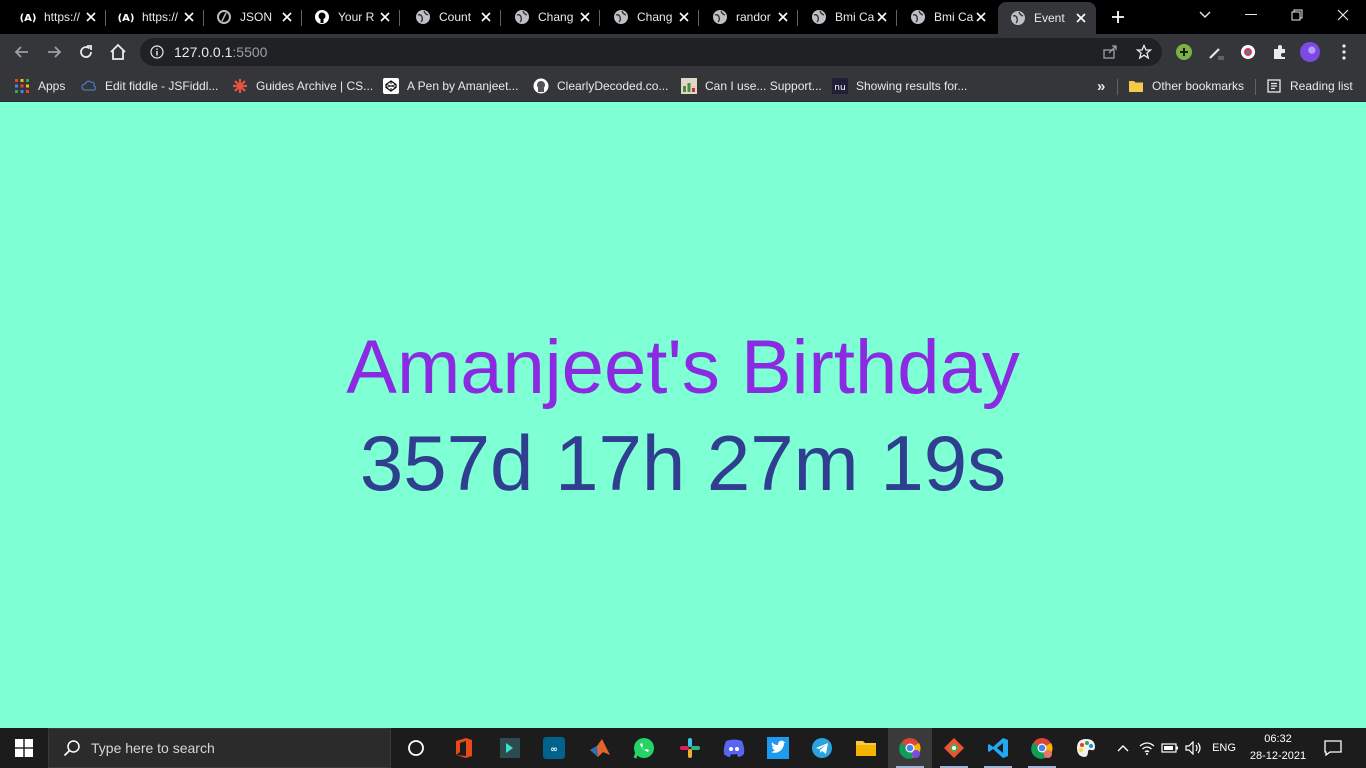  What do you see at coordinates (219, 748) in the screenshot?
I see `taskbar-search-box: Type here to search` at bounding box center [219, 748].